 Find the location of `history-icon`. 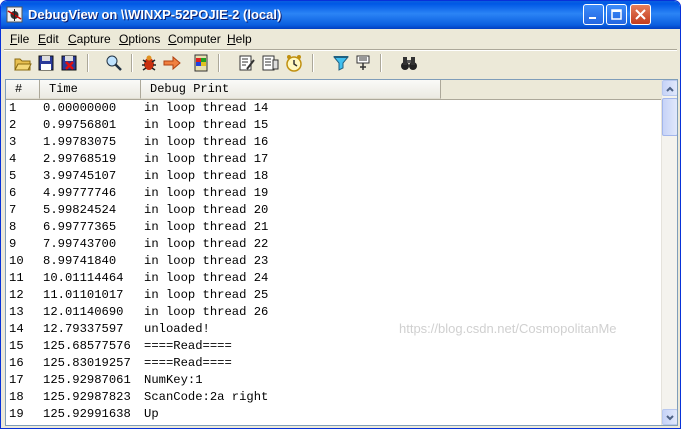

history-icon is located at coordinates (341, 63).